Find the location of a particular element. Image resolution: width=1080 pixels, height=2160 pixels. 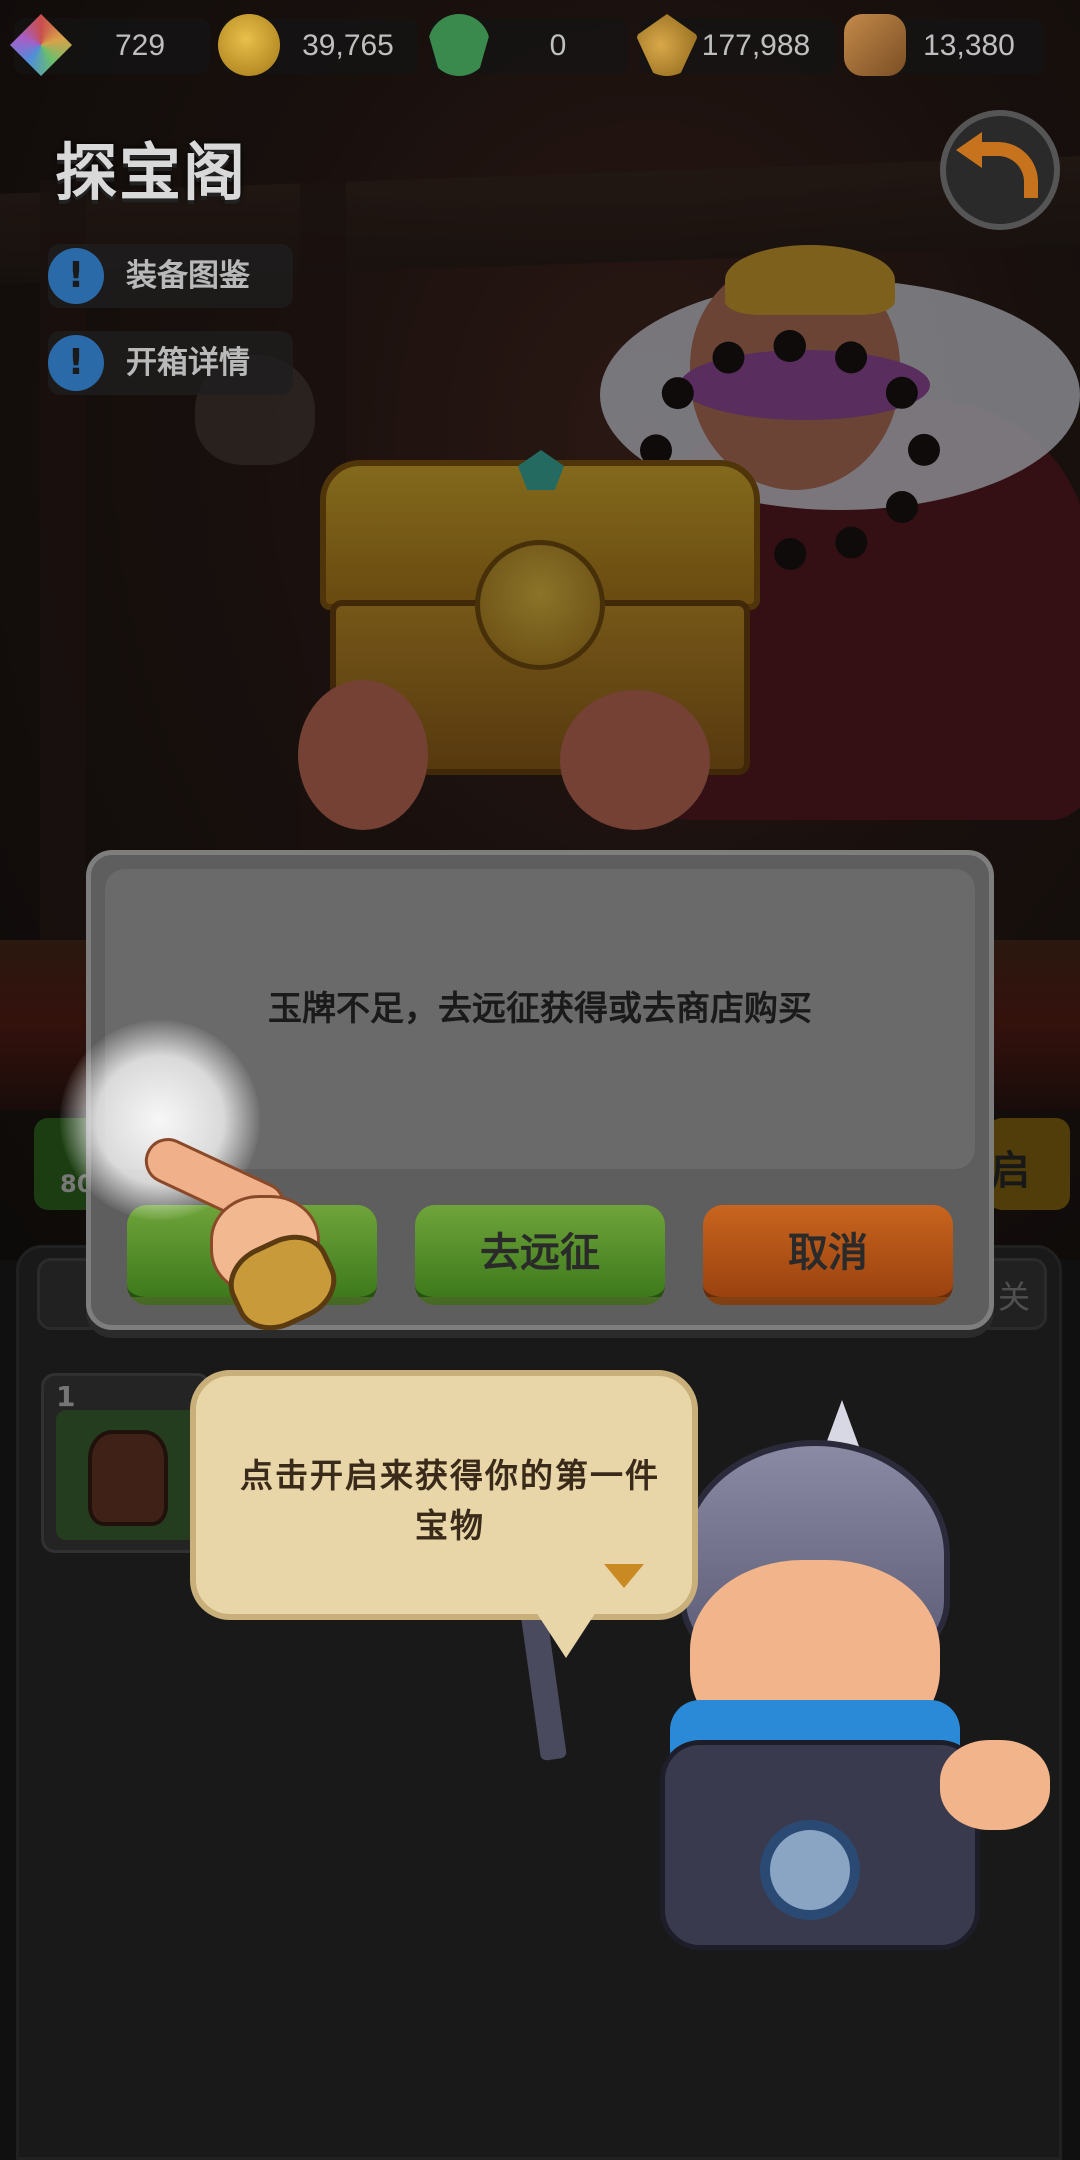

resource-bar: 729 39,765 0 177,988 13,380 is located at coordinates (540, 48).